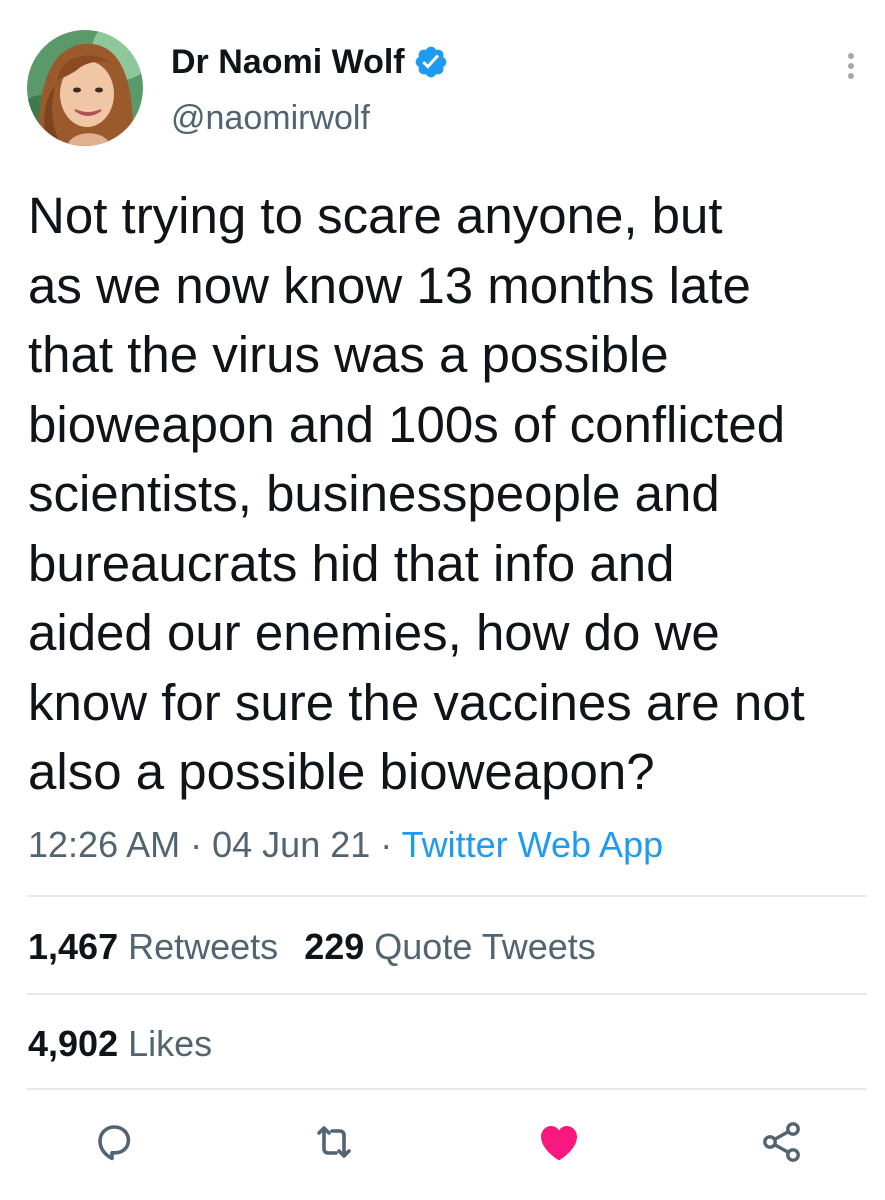 This screenshot has width=885, height=1200. Describe the element at coordinates (114, 1142) in the screenshot. I see `reply-icon` at that location.